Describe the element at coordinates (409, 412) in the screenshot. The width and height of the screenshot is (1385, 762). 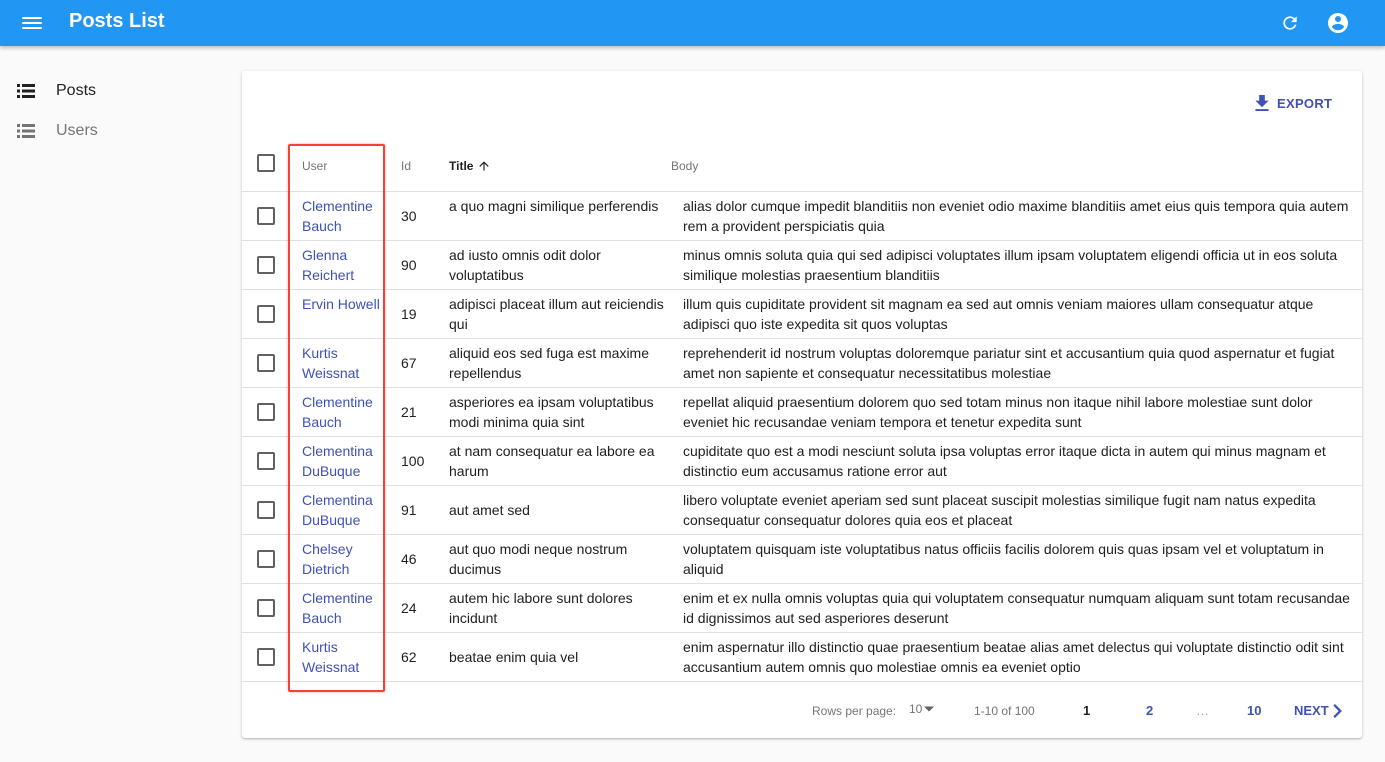
I see `id-cell: 21` at that location.